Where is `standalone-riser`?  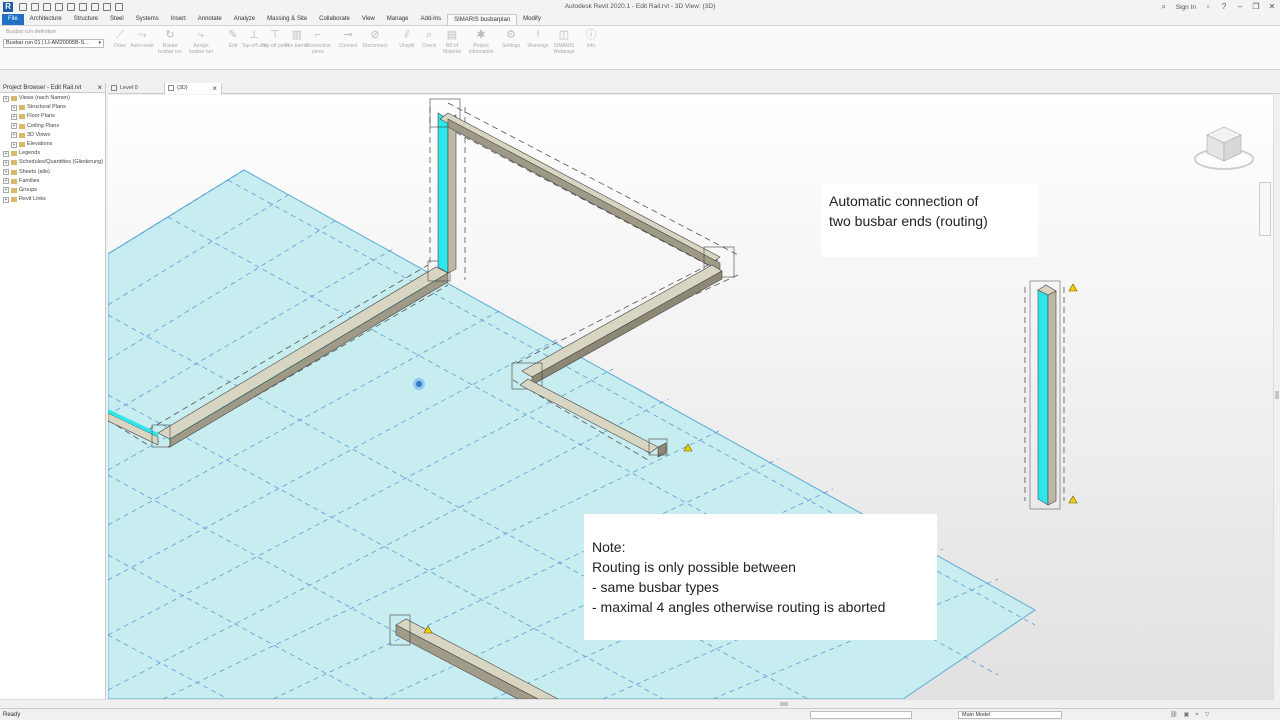
standalone-riser is located at coordinates (1051, 395).